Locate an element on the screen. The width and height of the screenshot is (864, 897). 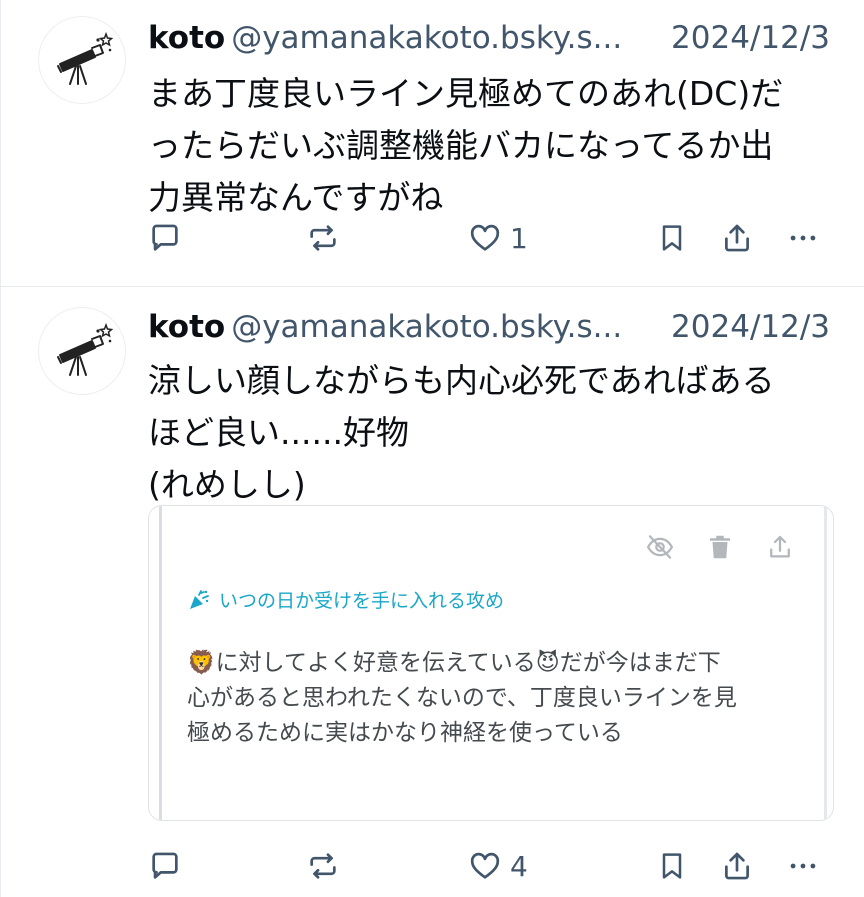
embed-toolbar is located at coordinates (720, 547).